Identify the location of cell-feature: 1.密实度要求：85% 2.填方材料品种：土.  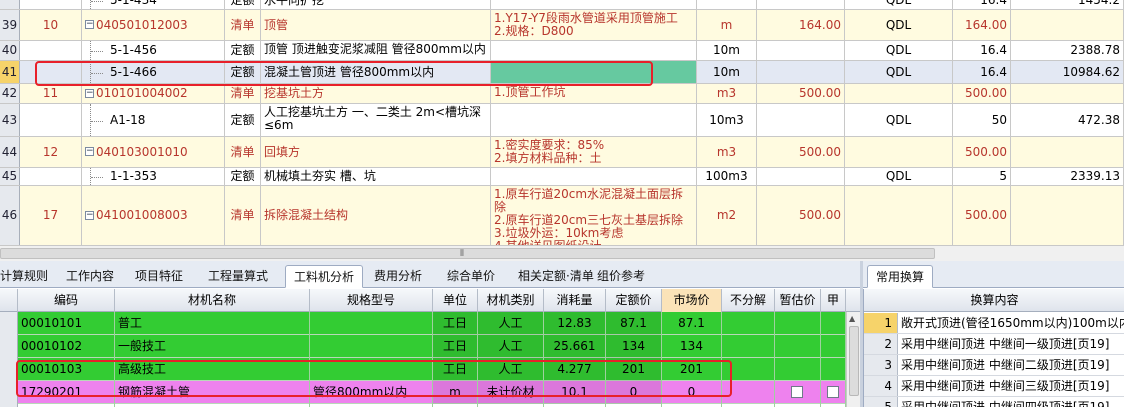
(594, 152).